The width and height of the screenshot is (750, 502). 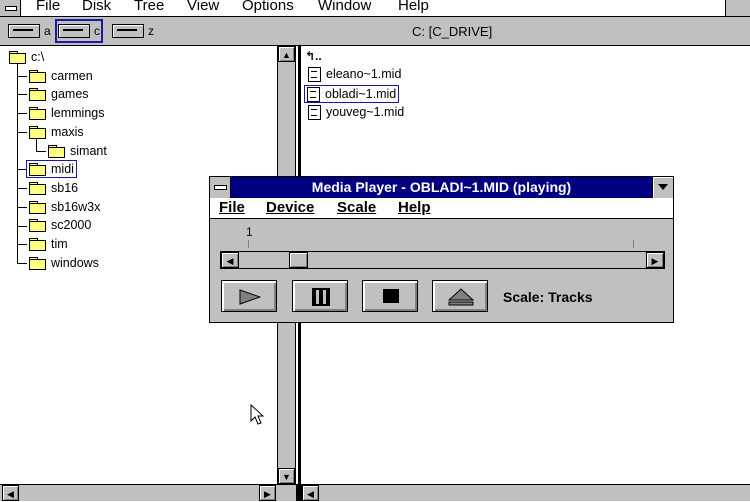 What do you see at coordinates (442, 260) in the screenshot?
I see `position-slider: ◀ ▶` at bounding box center [442, 260].